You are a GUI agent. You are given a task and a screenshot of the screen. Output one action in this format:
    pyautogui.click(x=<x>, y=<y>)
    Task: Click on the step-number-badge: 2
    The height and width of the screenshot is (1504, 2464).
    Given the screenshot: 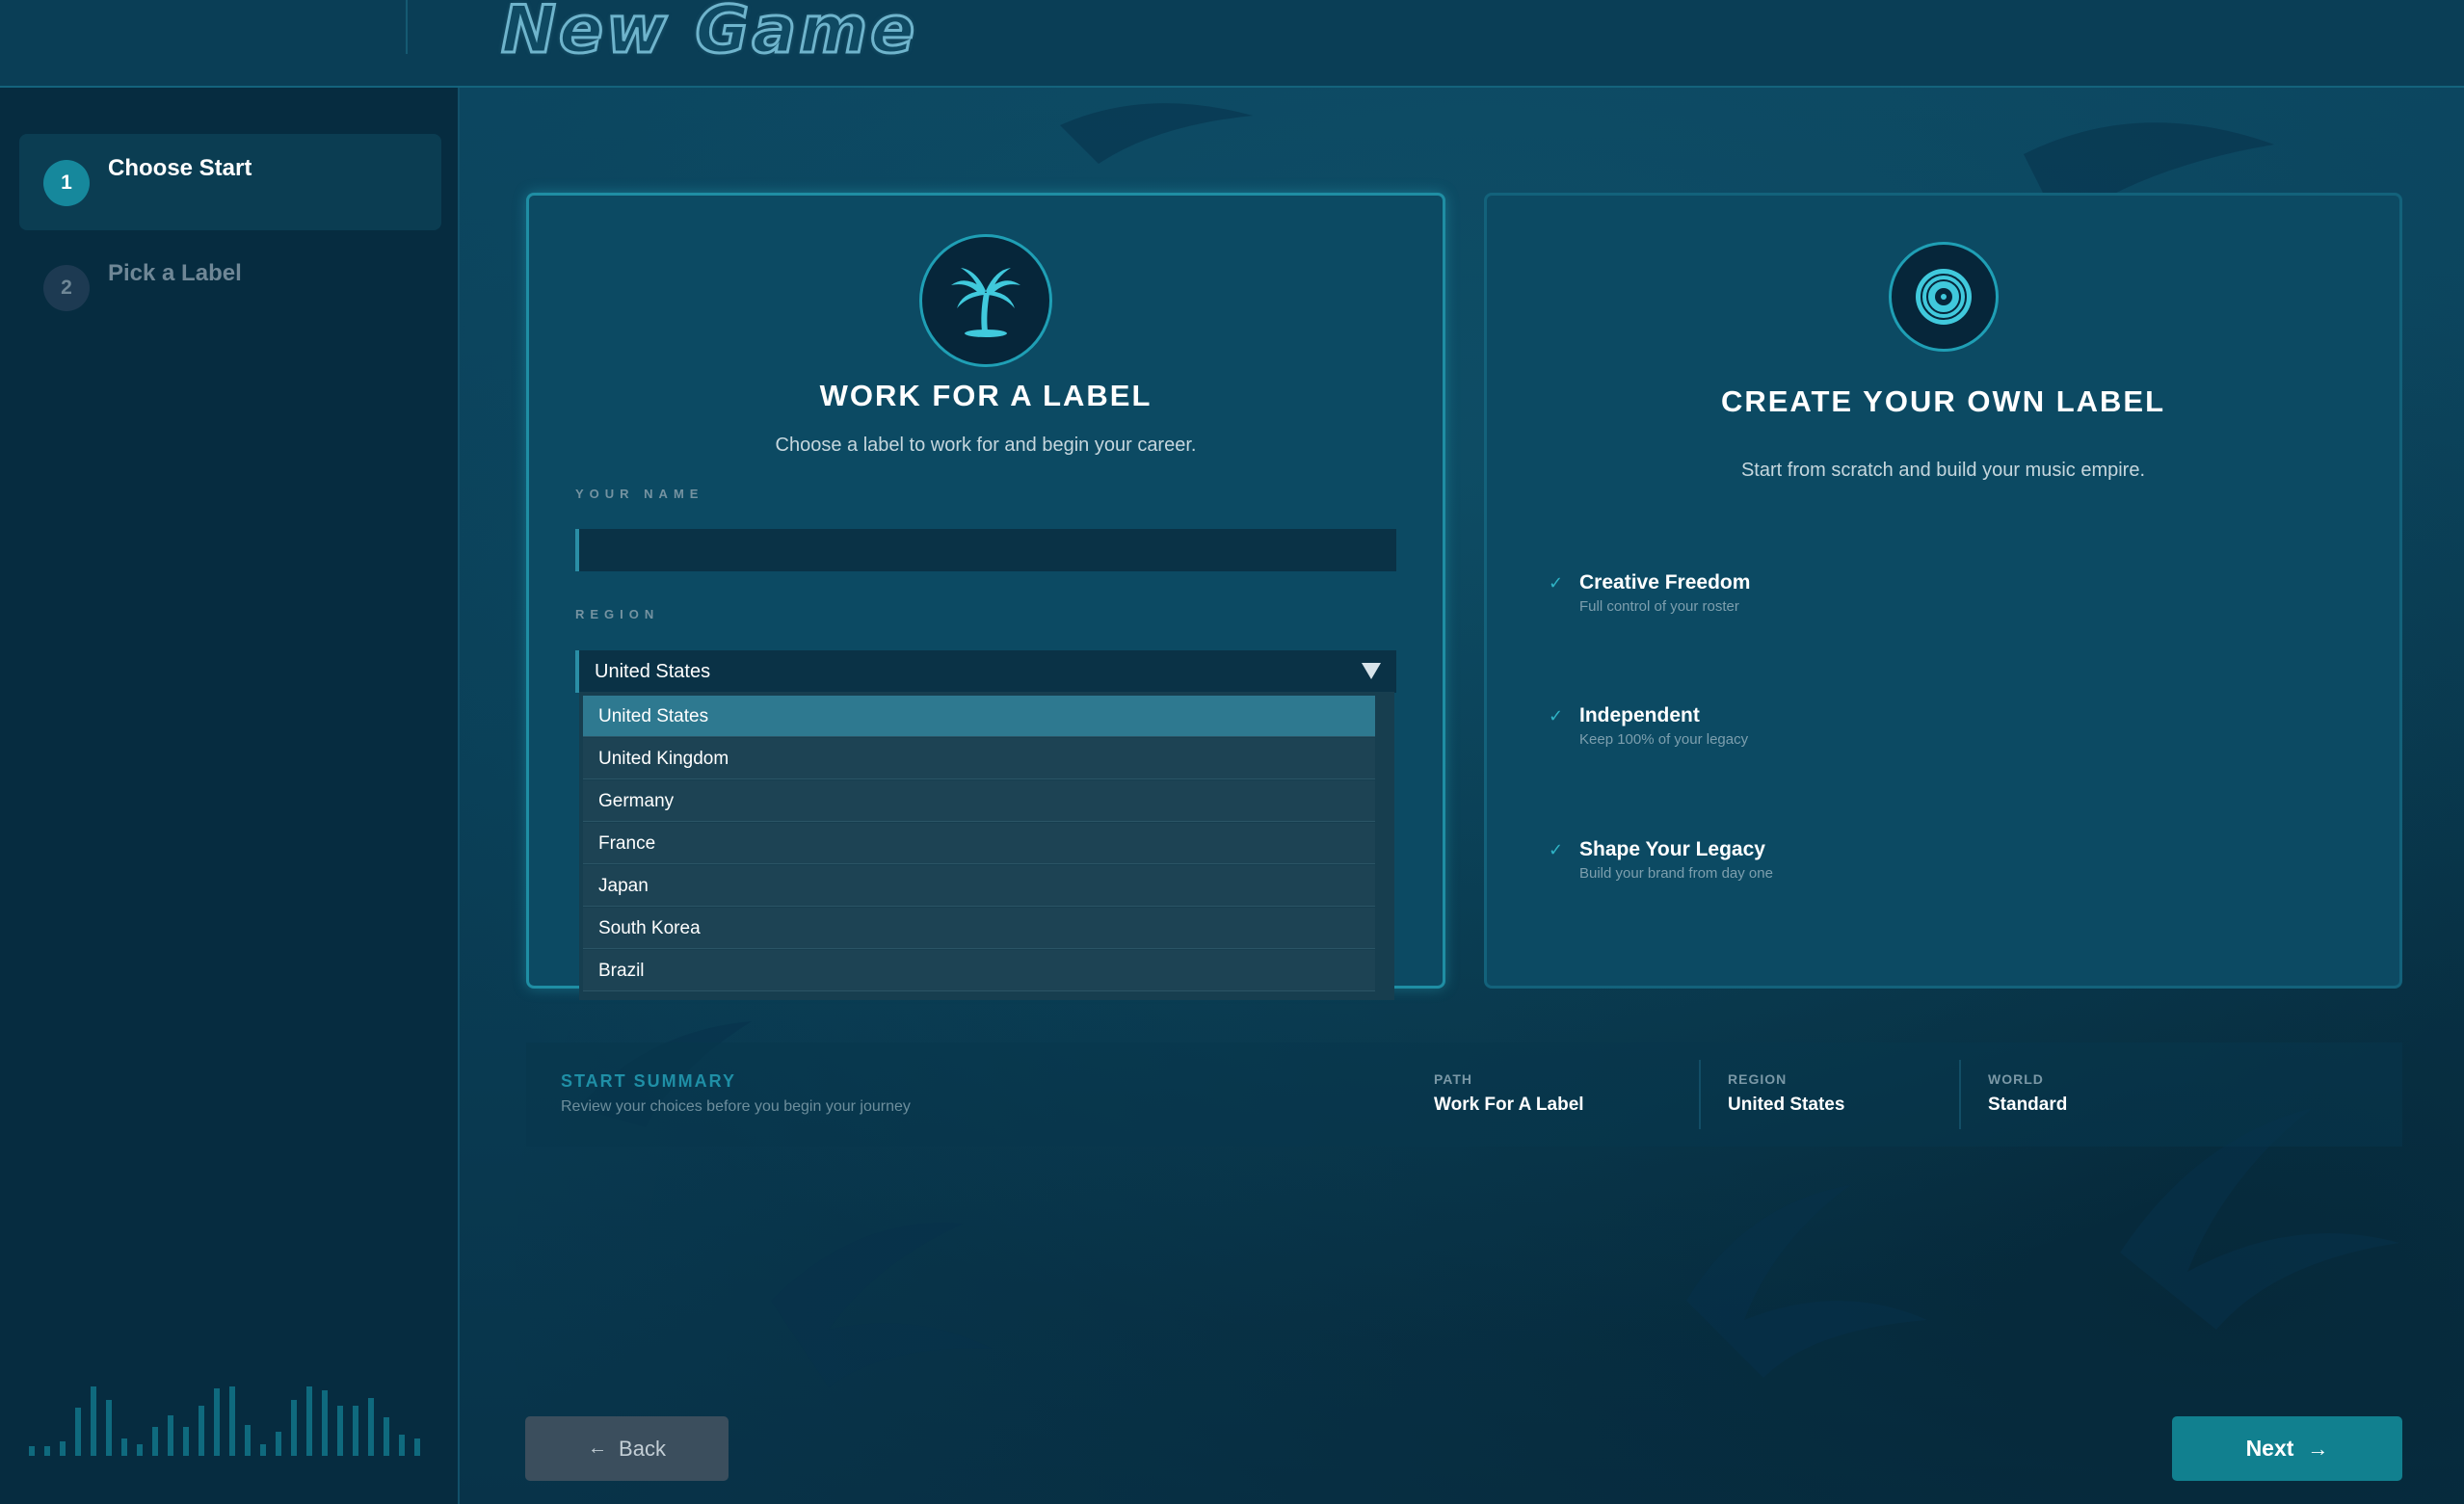 What is the action you would take?
    pyautogui.click(x=66, y=288)
    